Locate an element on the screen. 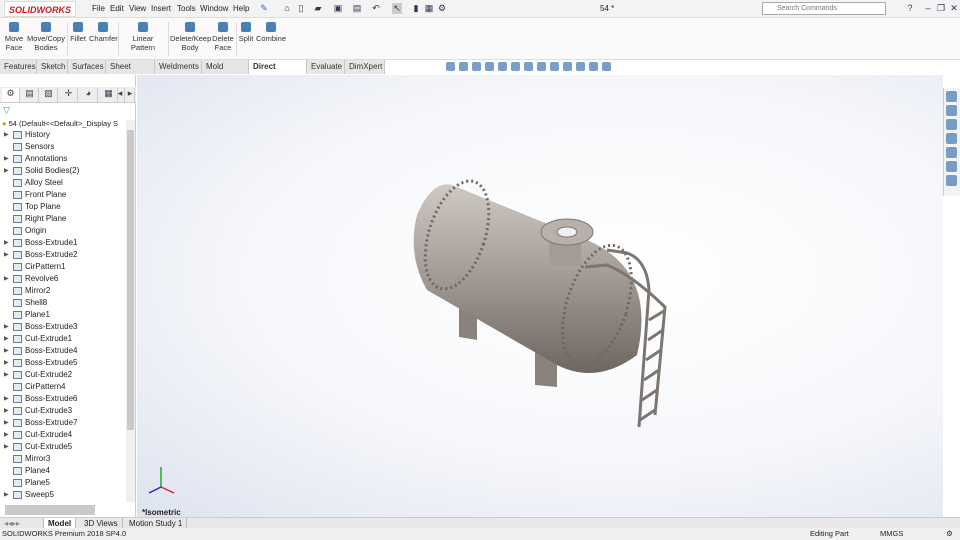 The height and width of the screenshot is (540, 960). pin-icon: ✎ is located at coordinates (264, 8).